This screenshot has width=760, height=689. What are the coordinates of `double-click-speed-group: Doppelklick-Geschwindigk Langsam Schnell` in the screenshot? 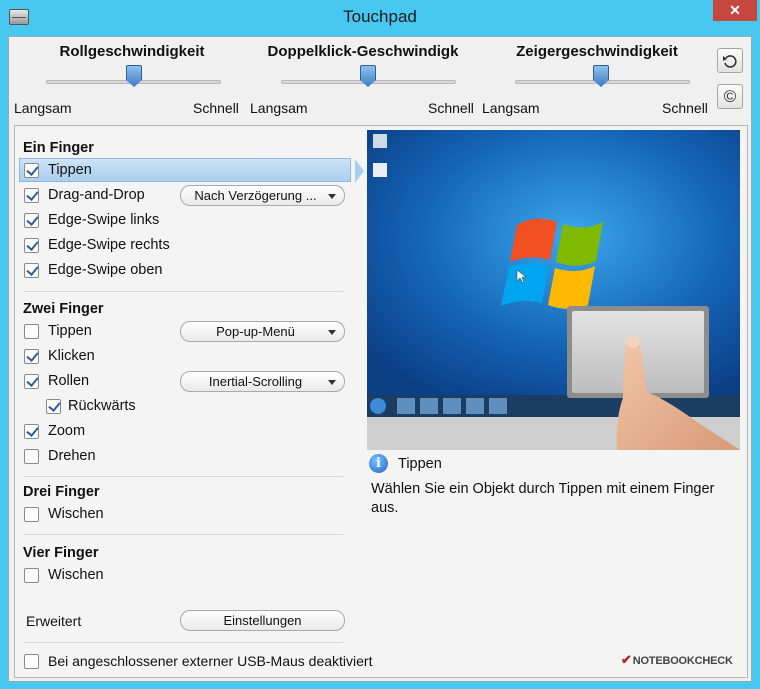 It's located at (363, 79).